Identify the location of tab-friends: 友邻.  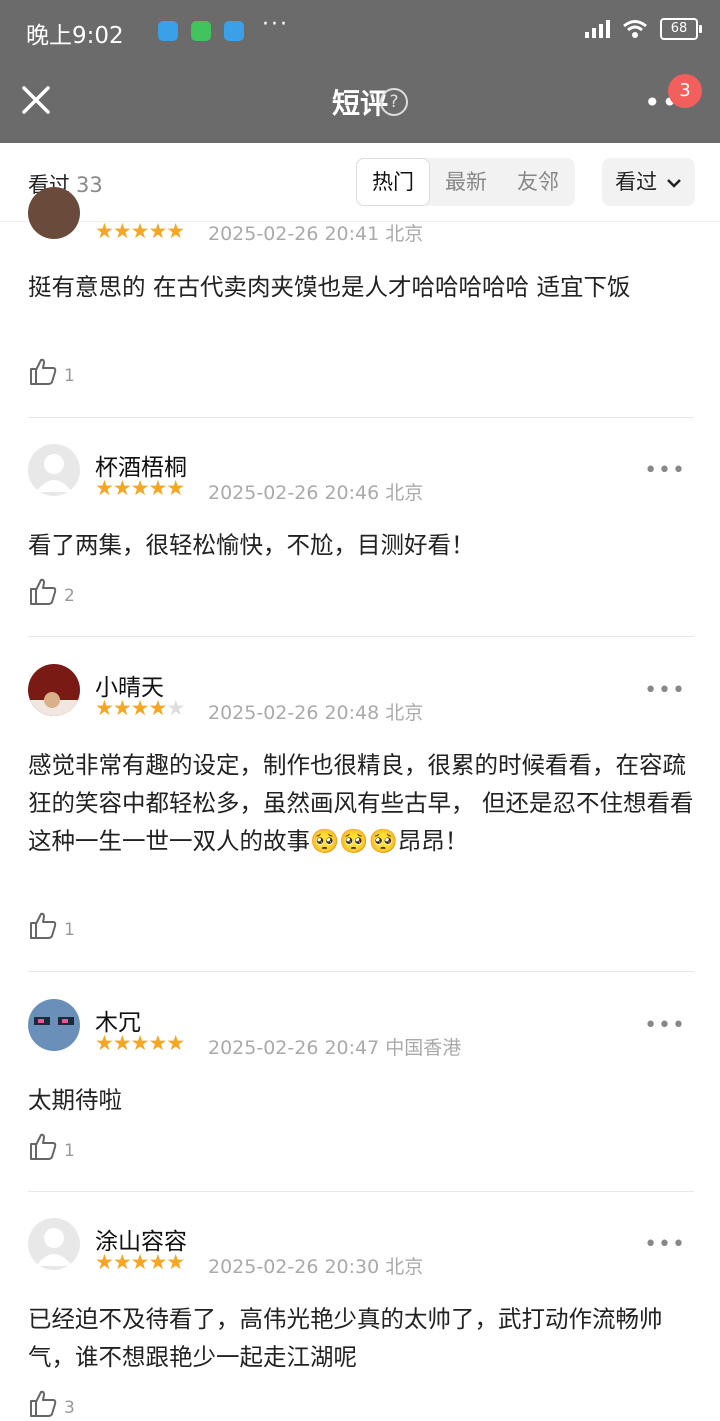
(538, 182).